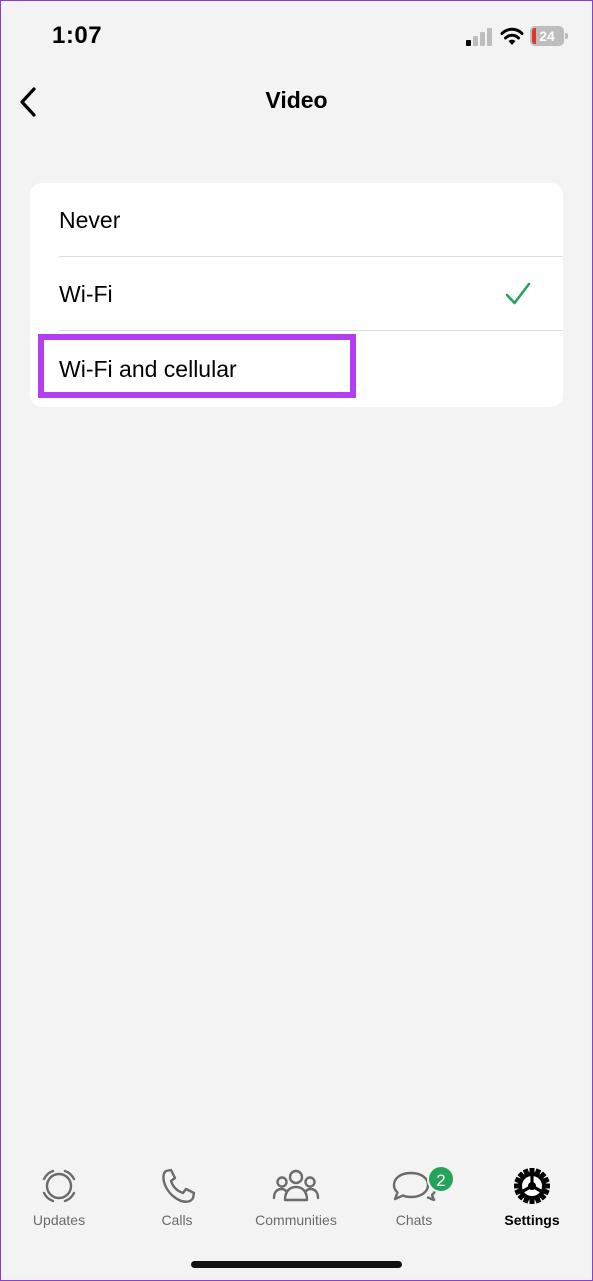 The image size is (593, 1281). Describe the element at coordinates (414, 1195) in the screenshot. I see `tab-chats: 2 Chats` at that location.